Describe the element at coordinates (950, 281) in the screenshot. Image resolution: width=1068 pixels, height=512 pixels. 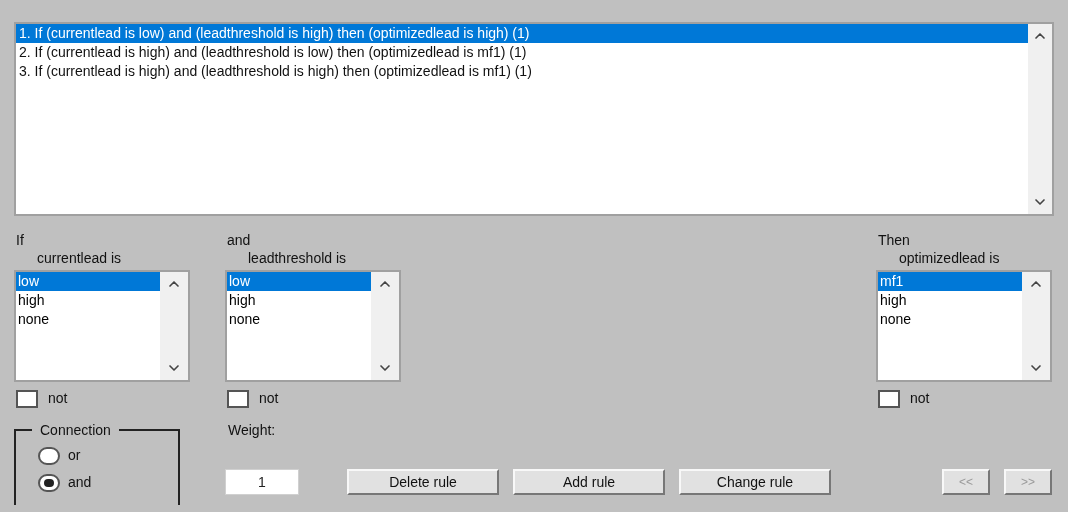
I see `list-item: mf1` at that location.